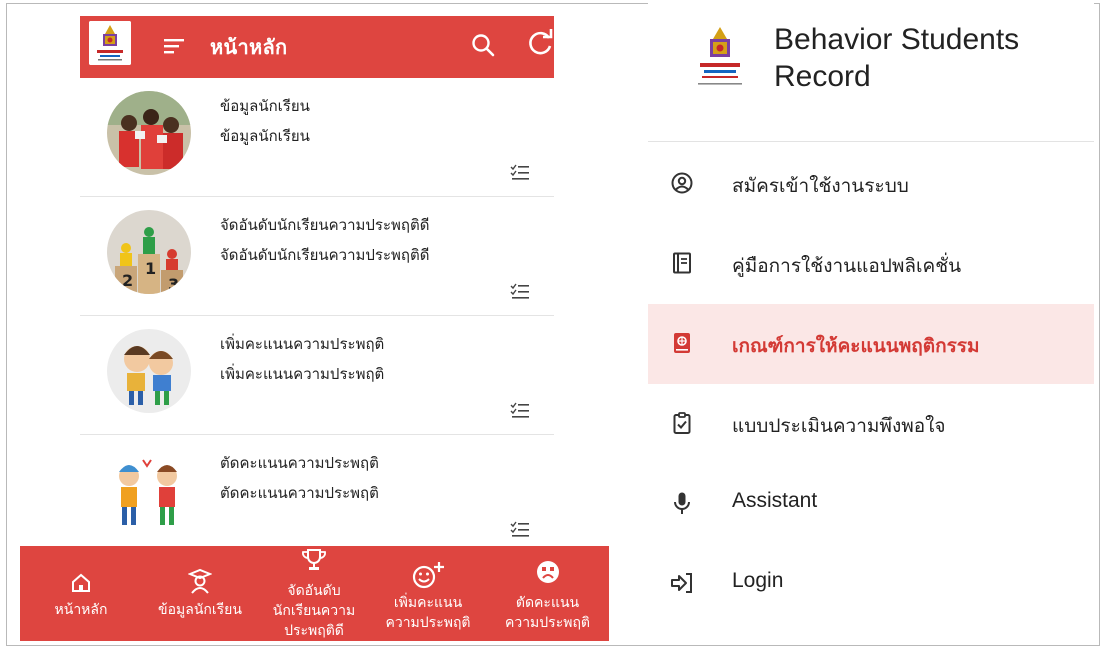 The width and height of the screenshot is (1102, 649). I want to click on drawer-item-assistant: Assistant, so click(871, 504).